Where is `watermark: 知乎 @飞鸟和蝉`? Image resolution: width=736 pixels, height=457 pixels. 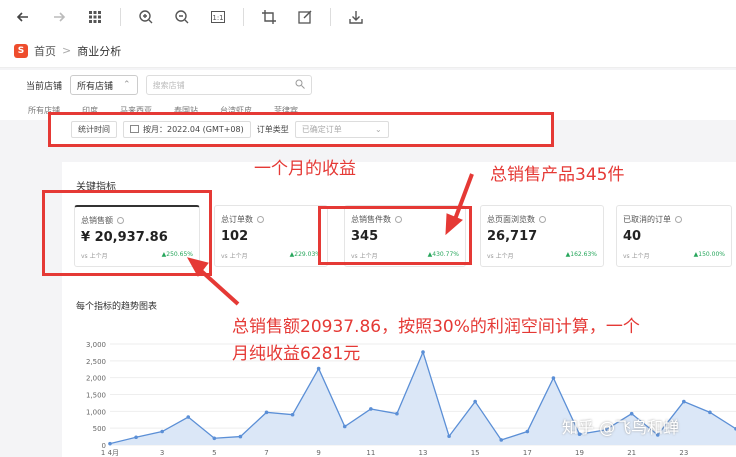 watermark: 知乎 @飞鸟和蝉 is located at coordinates (621, 427).